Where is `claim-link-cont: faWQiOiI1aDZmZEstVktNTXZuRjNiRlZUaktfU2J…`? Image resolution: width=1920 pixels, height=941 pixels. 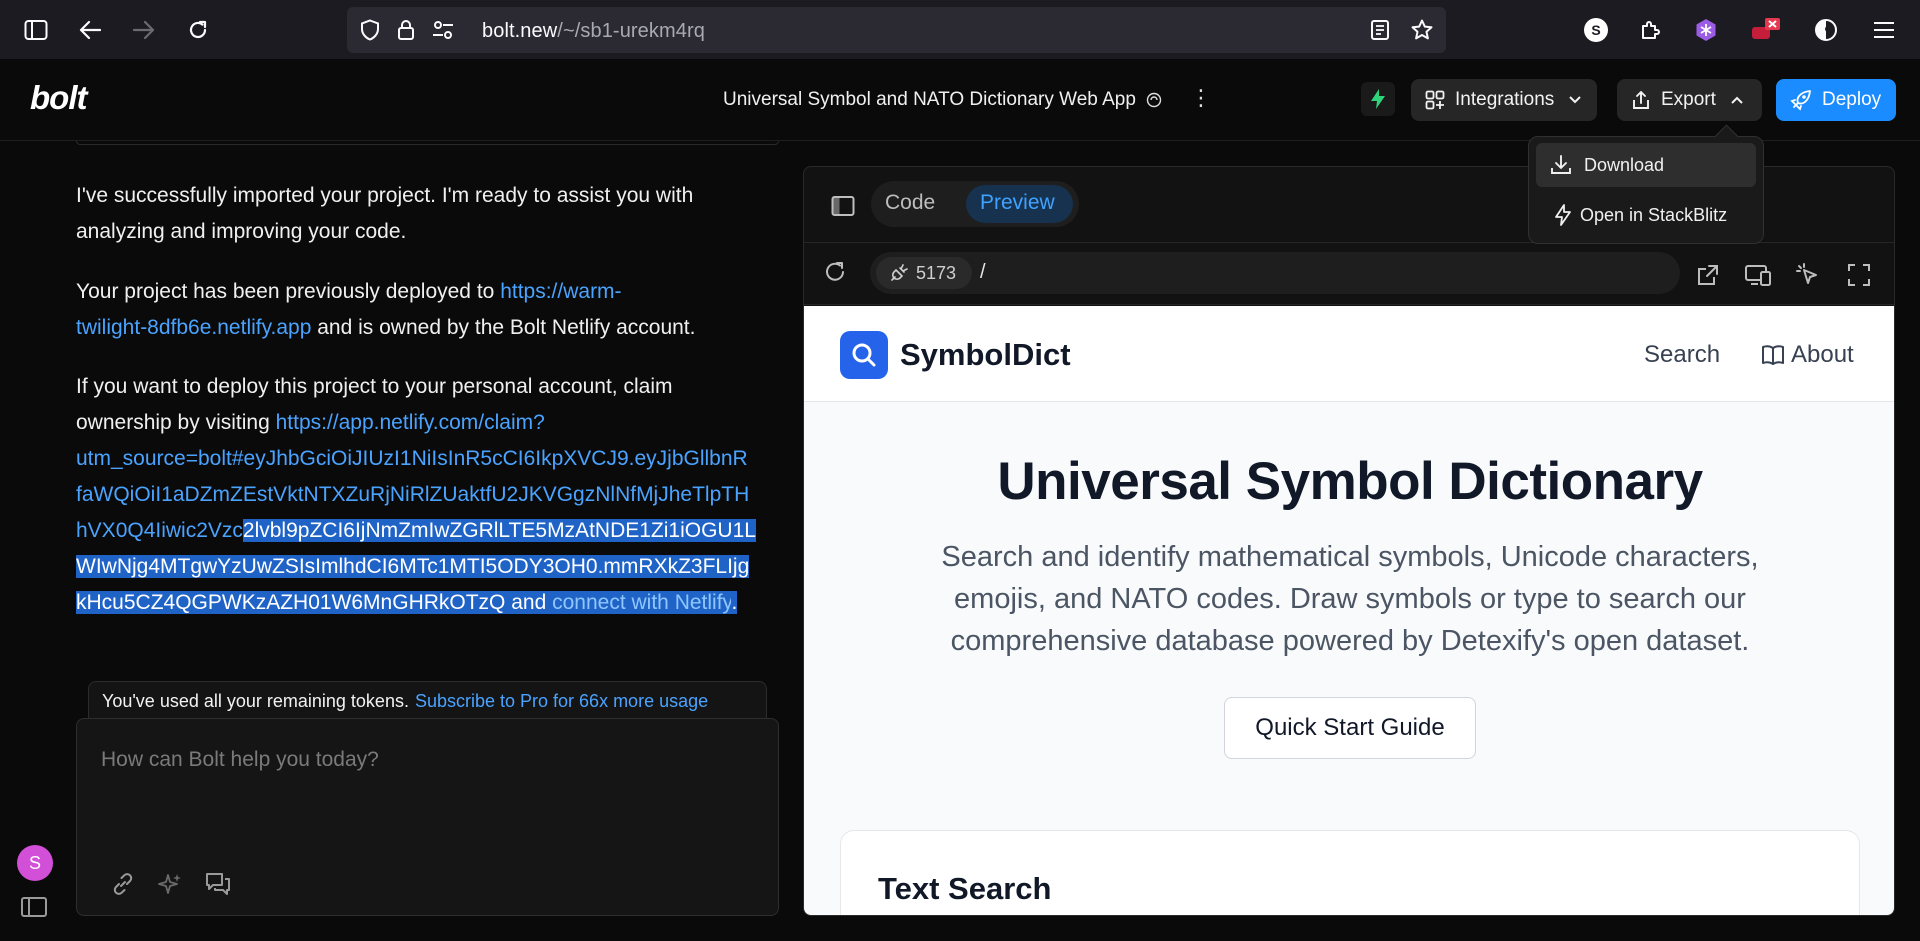
claim-link-cont: faWQiOiI1aDZmZEstVktNTXZuRjNiRlZUaktfU2J… is located at coordinates (412, 494).